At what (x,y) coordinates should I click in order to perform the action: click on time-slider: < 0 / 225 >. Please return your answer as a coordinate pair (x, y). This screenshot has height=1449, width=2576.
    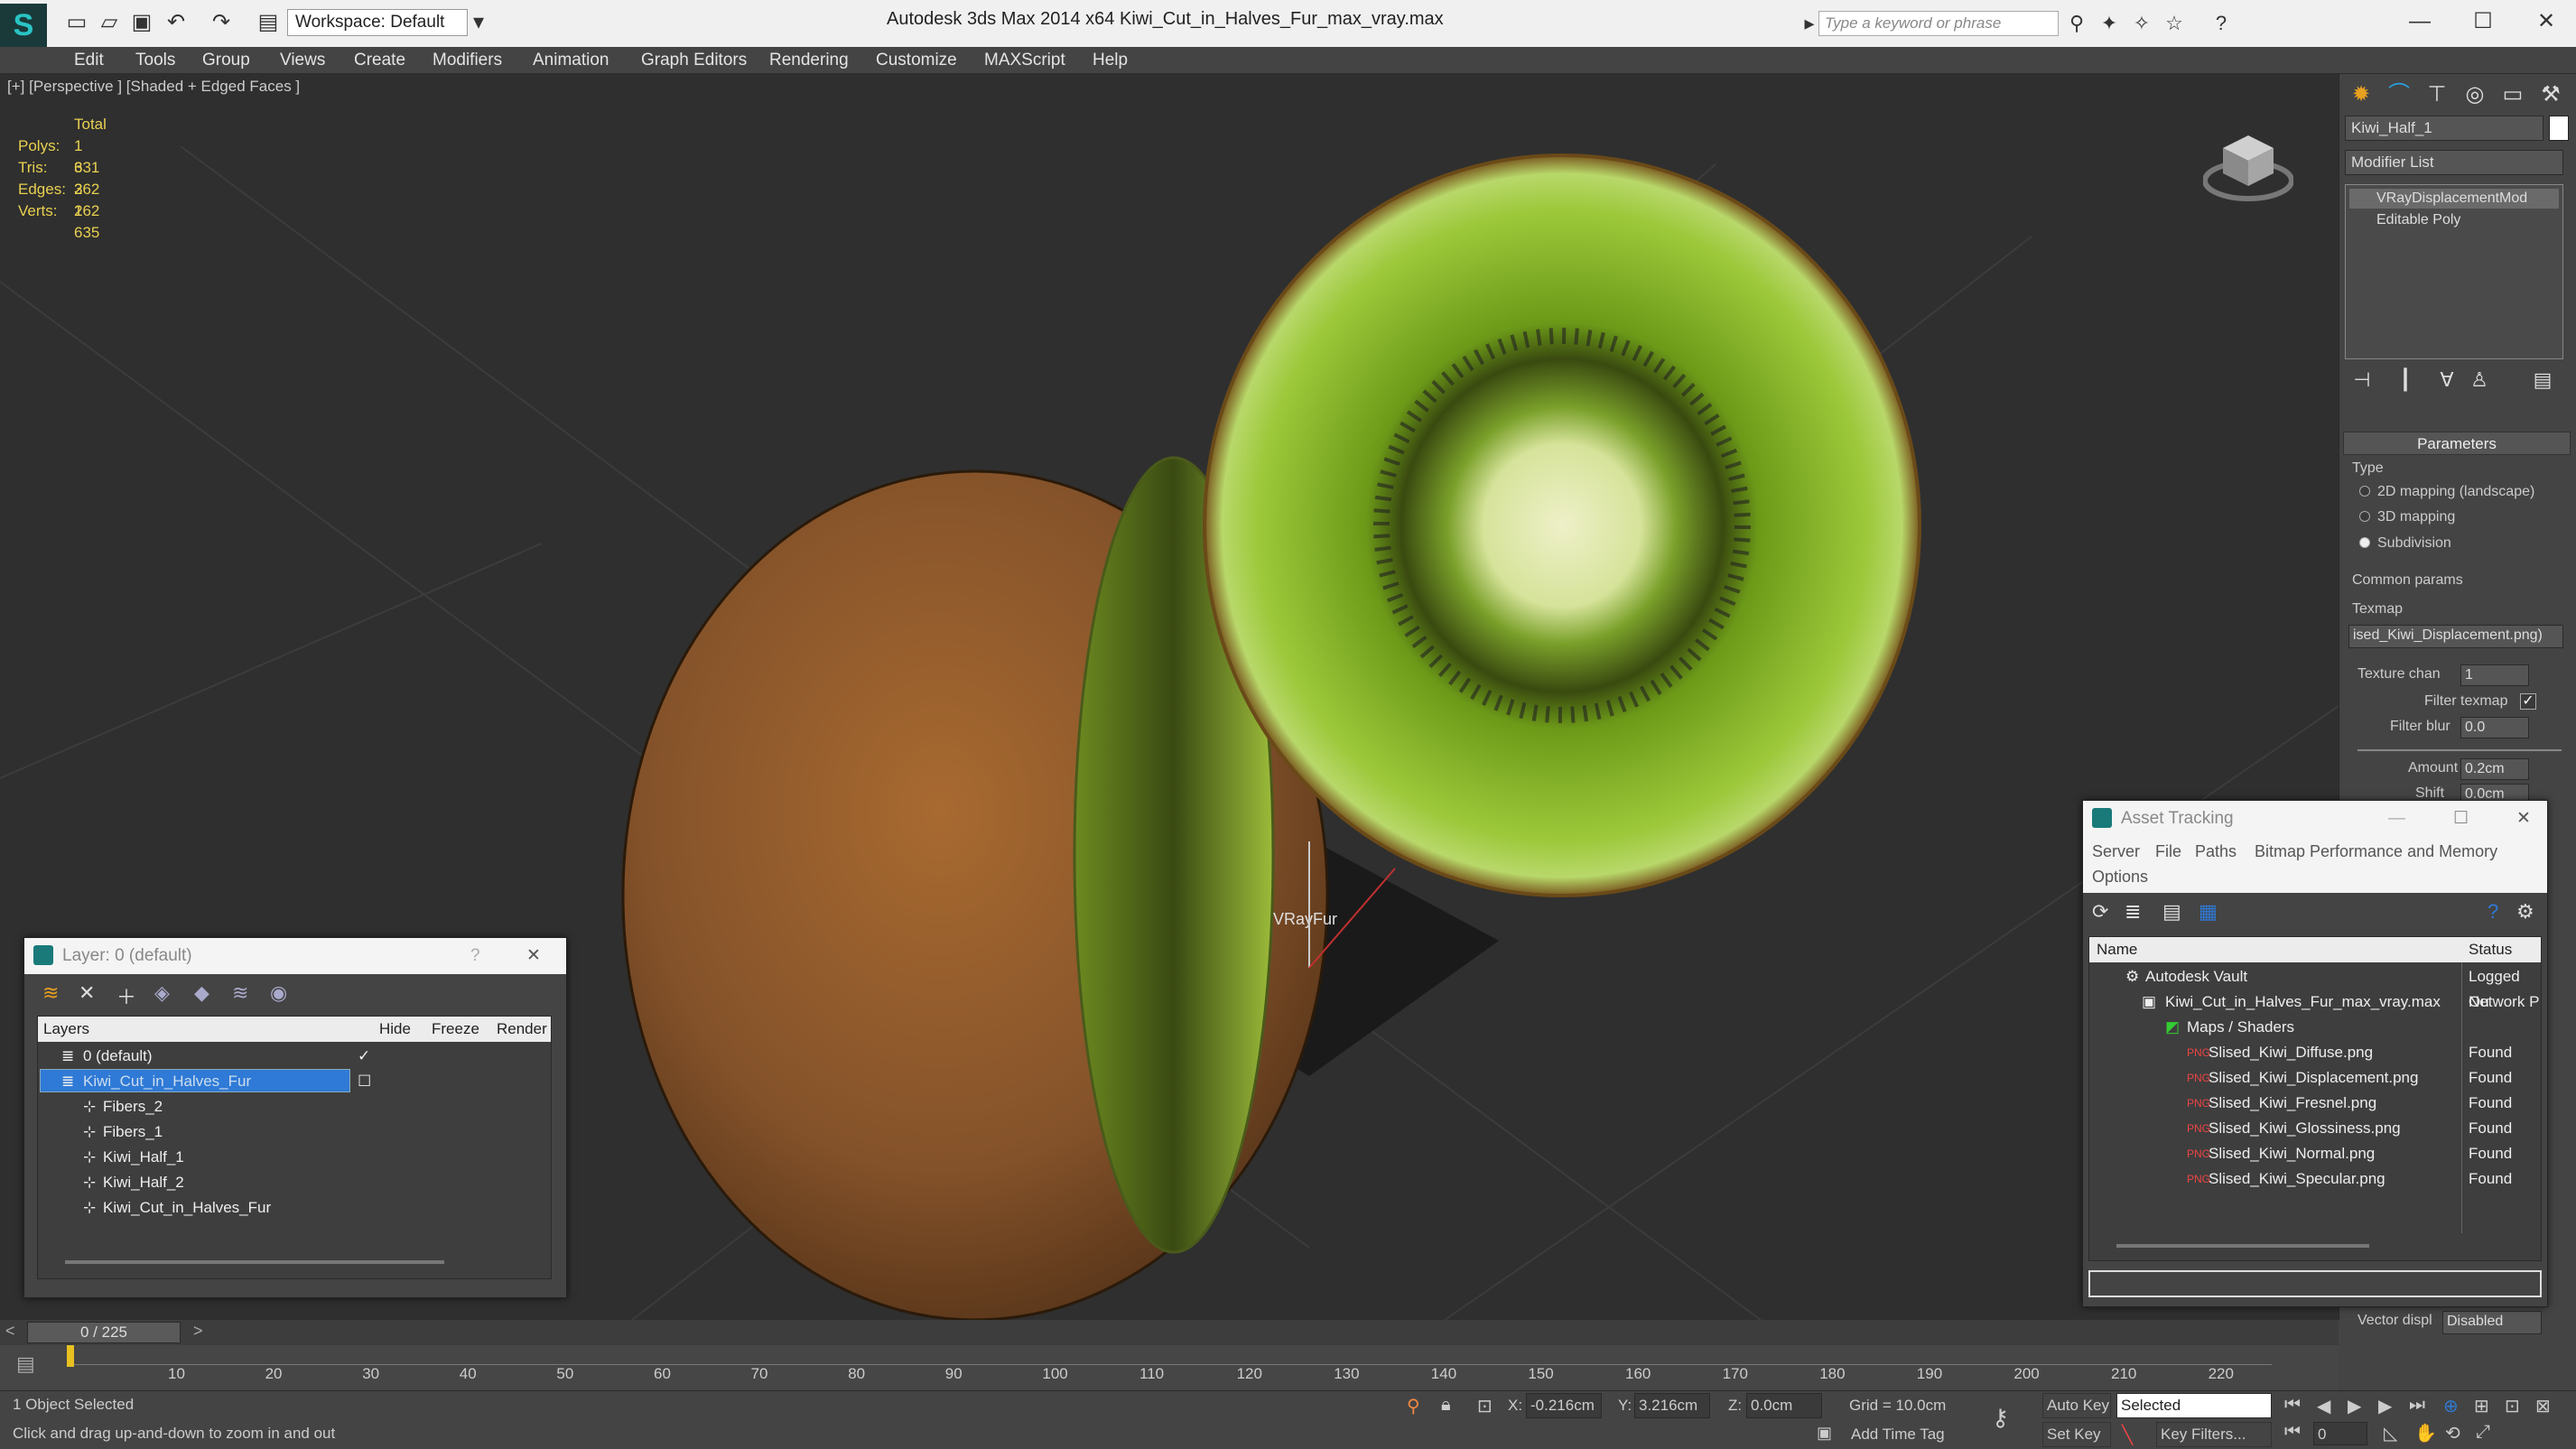
    Looking at the image, I should click on (1169, 1332).